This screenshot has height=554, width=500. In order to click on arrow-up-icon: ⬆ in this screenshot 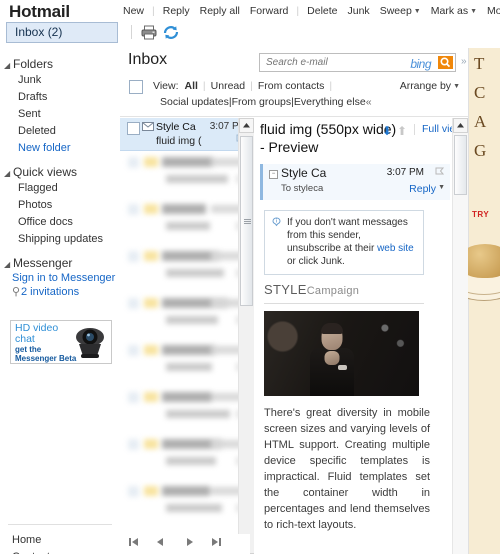, I will do `click(402, 131)`.